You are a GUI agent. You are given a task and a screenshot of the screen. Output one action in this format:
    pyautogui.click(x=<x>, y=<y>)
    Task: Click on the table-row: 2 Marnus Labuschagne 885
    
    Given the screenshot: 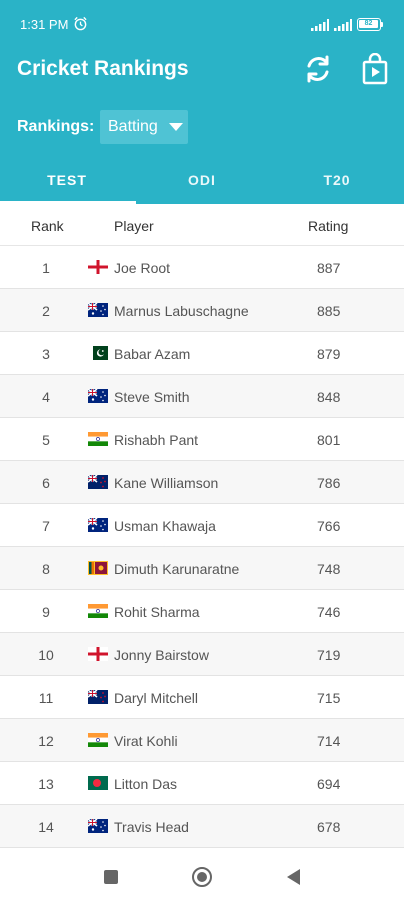 What is the action you would take?
    pyautogui.click(x=202, y=310)
    